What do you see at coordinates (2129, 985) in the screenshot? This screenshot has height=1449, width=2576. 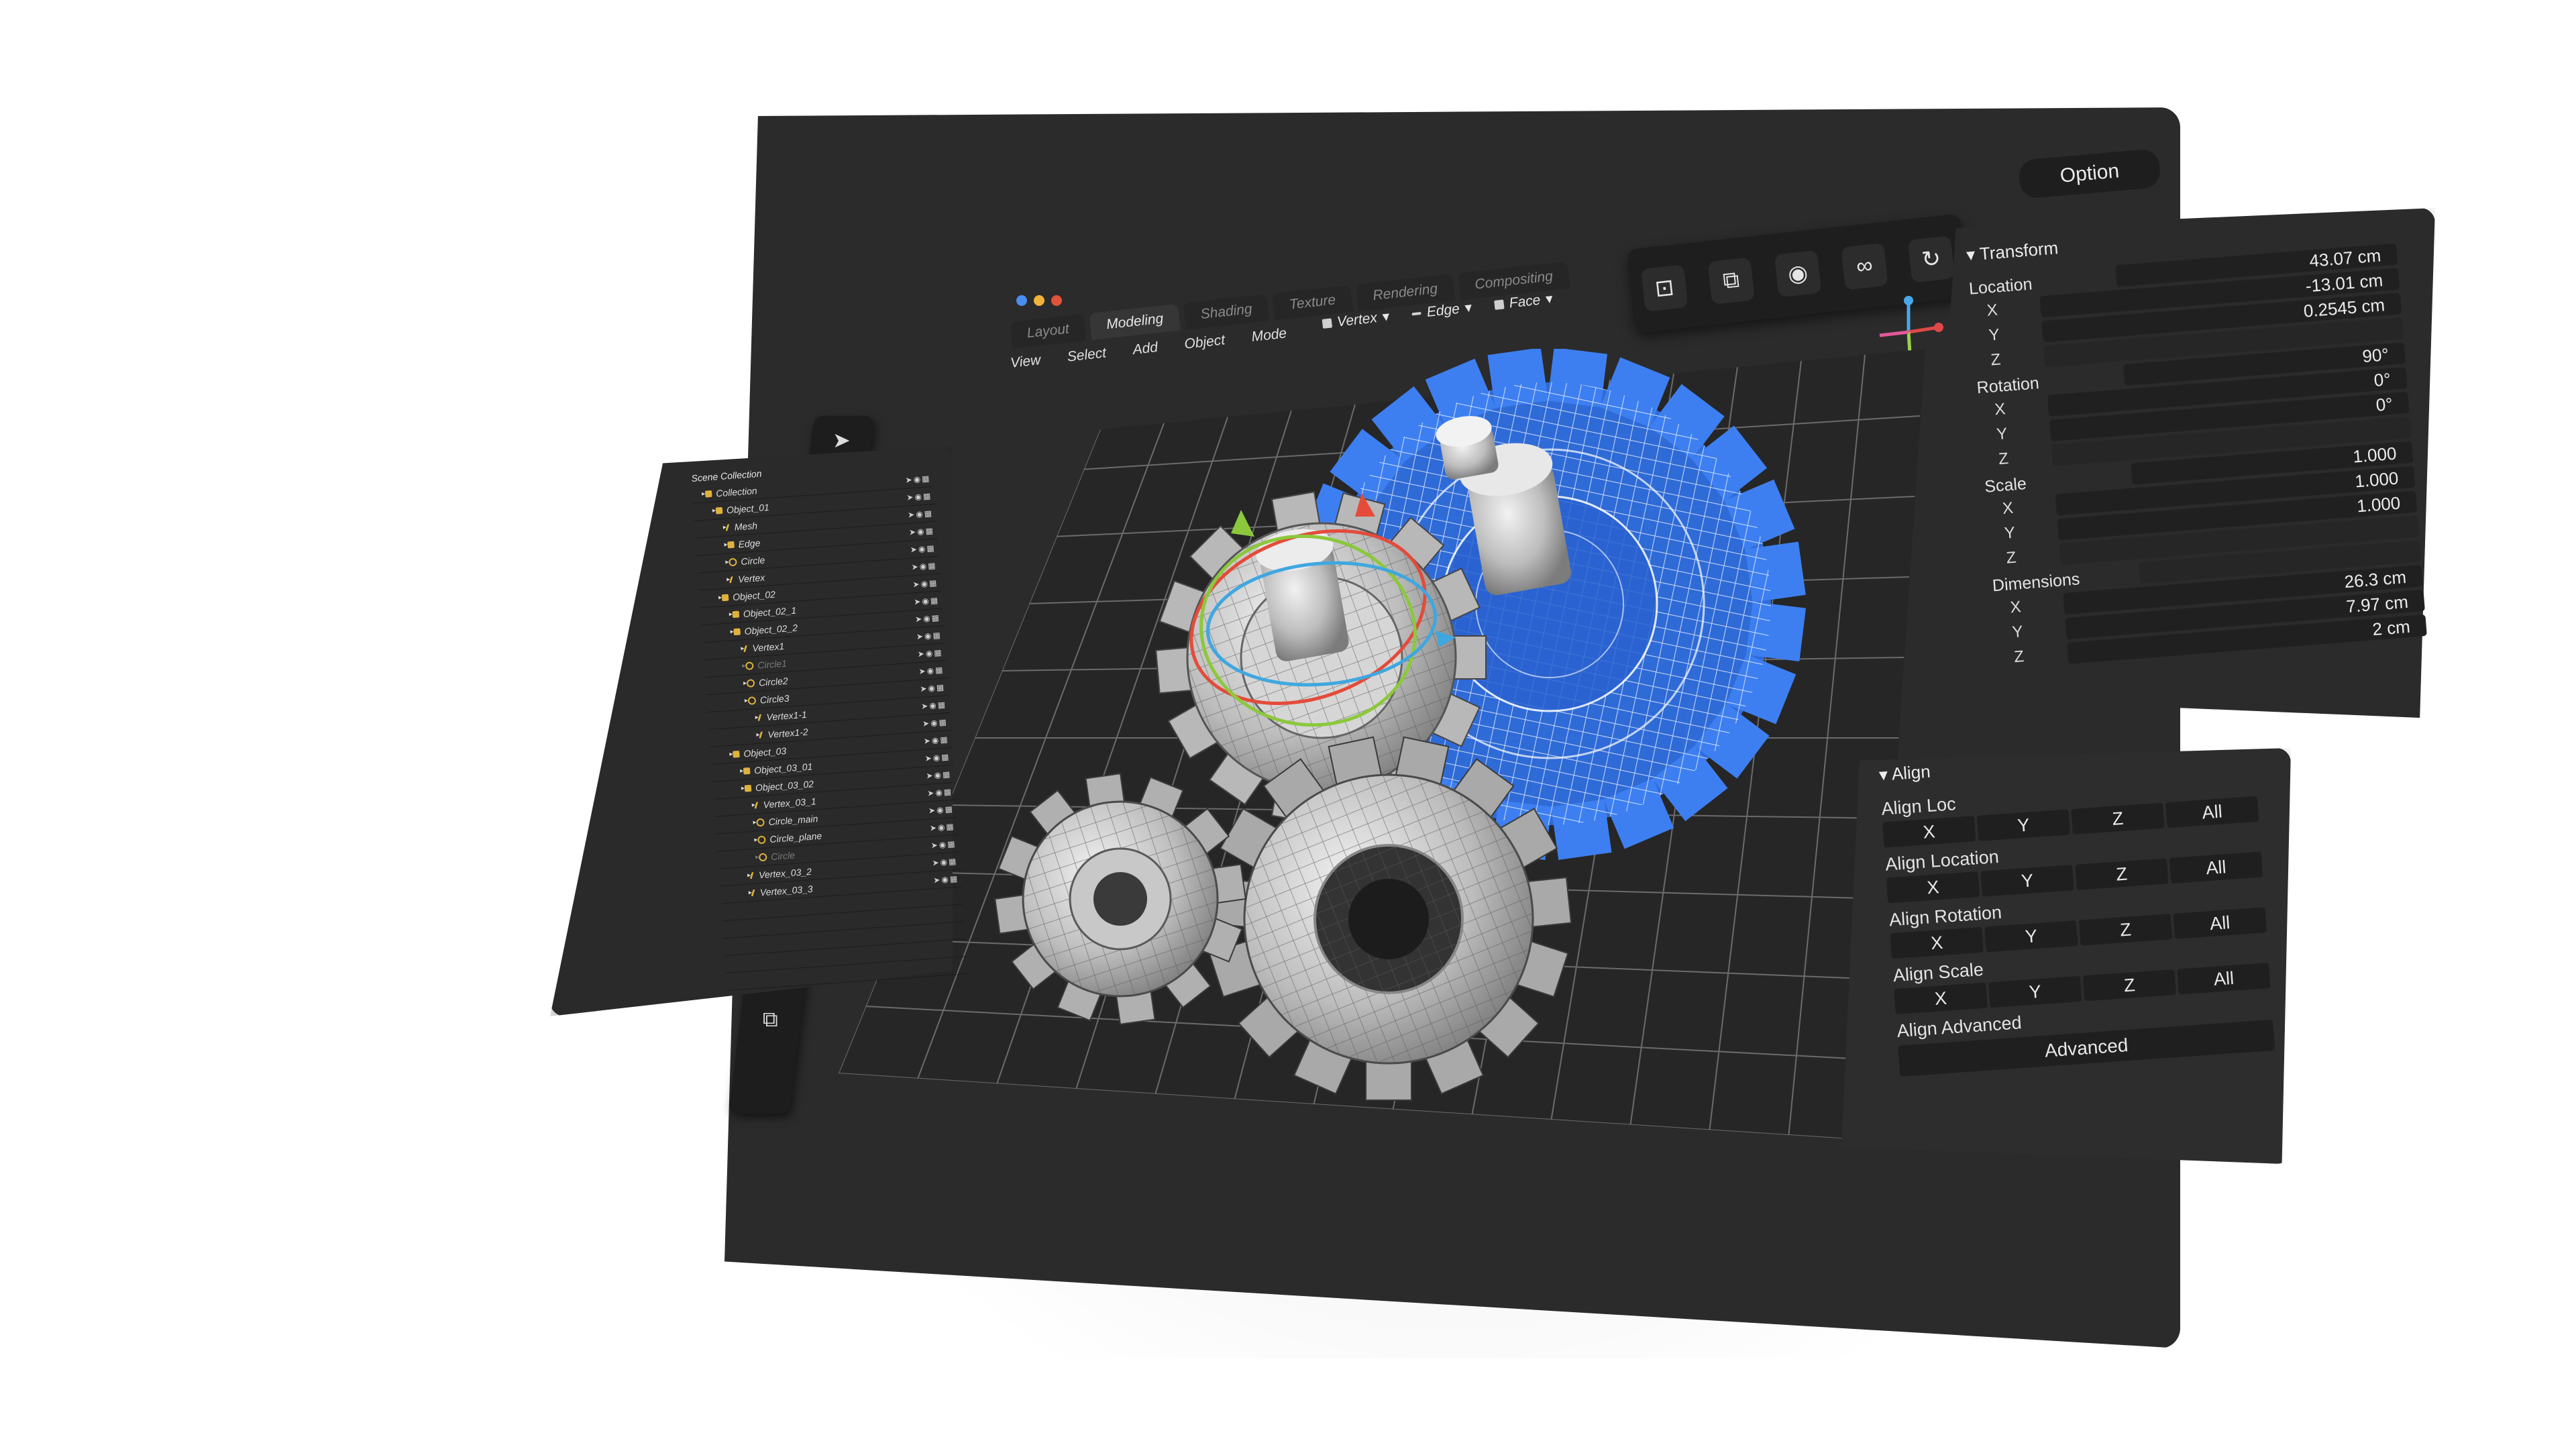 I see `align-scale-z-button: Z` at bounding box center [2129, 985].